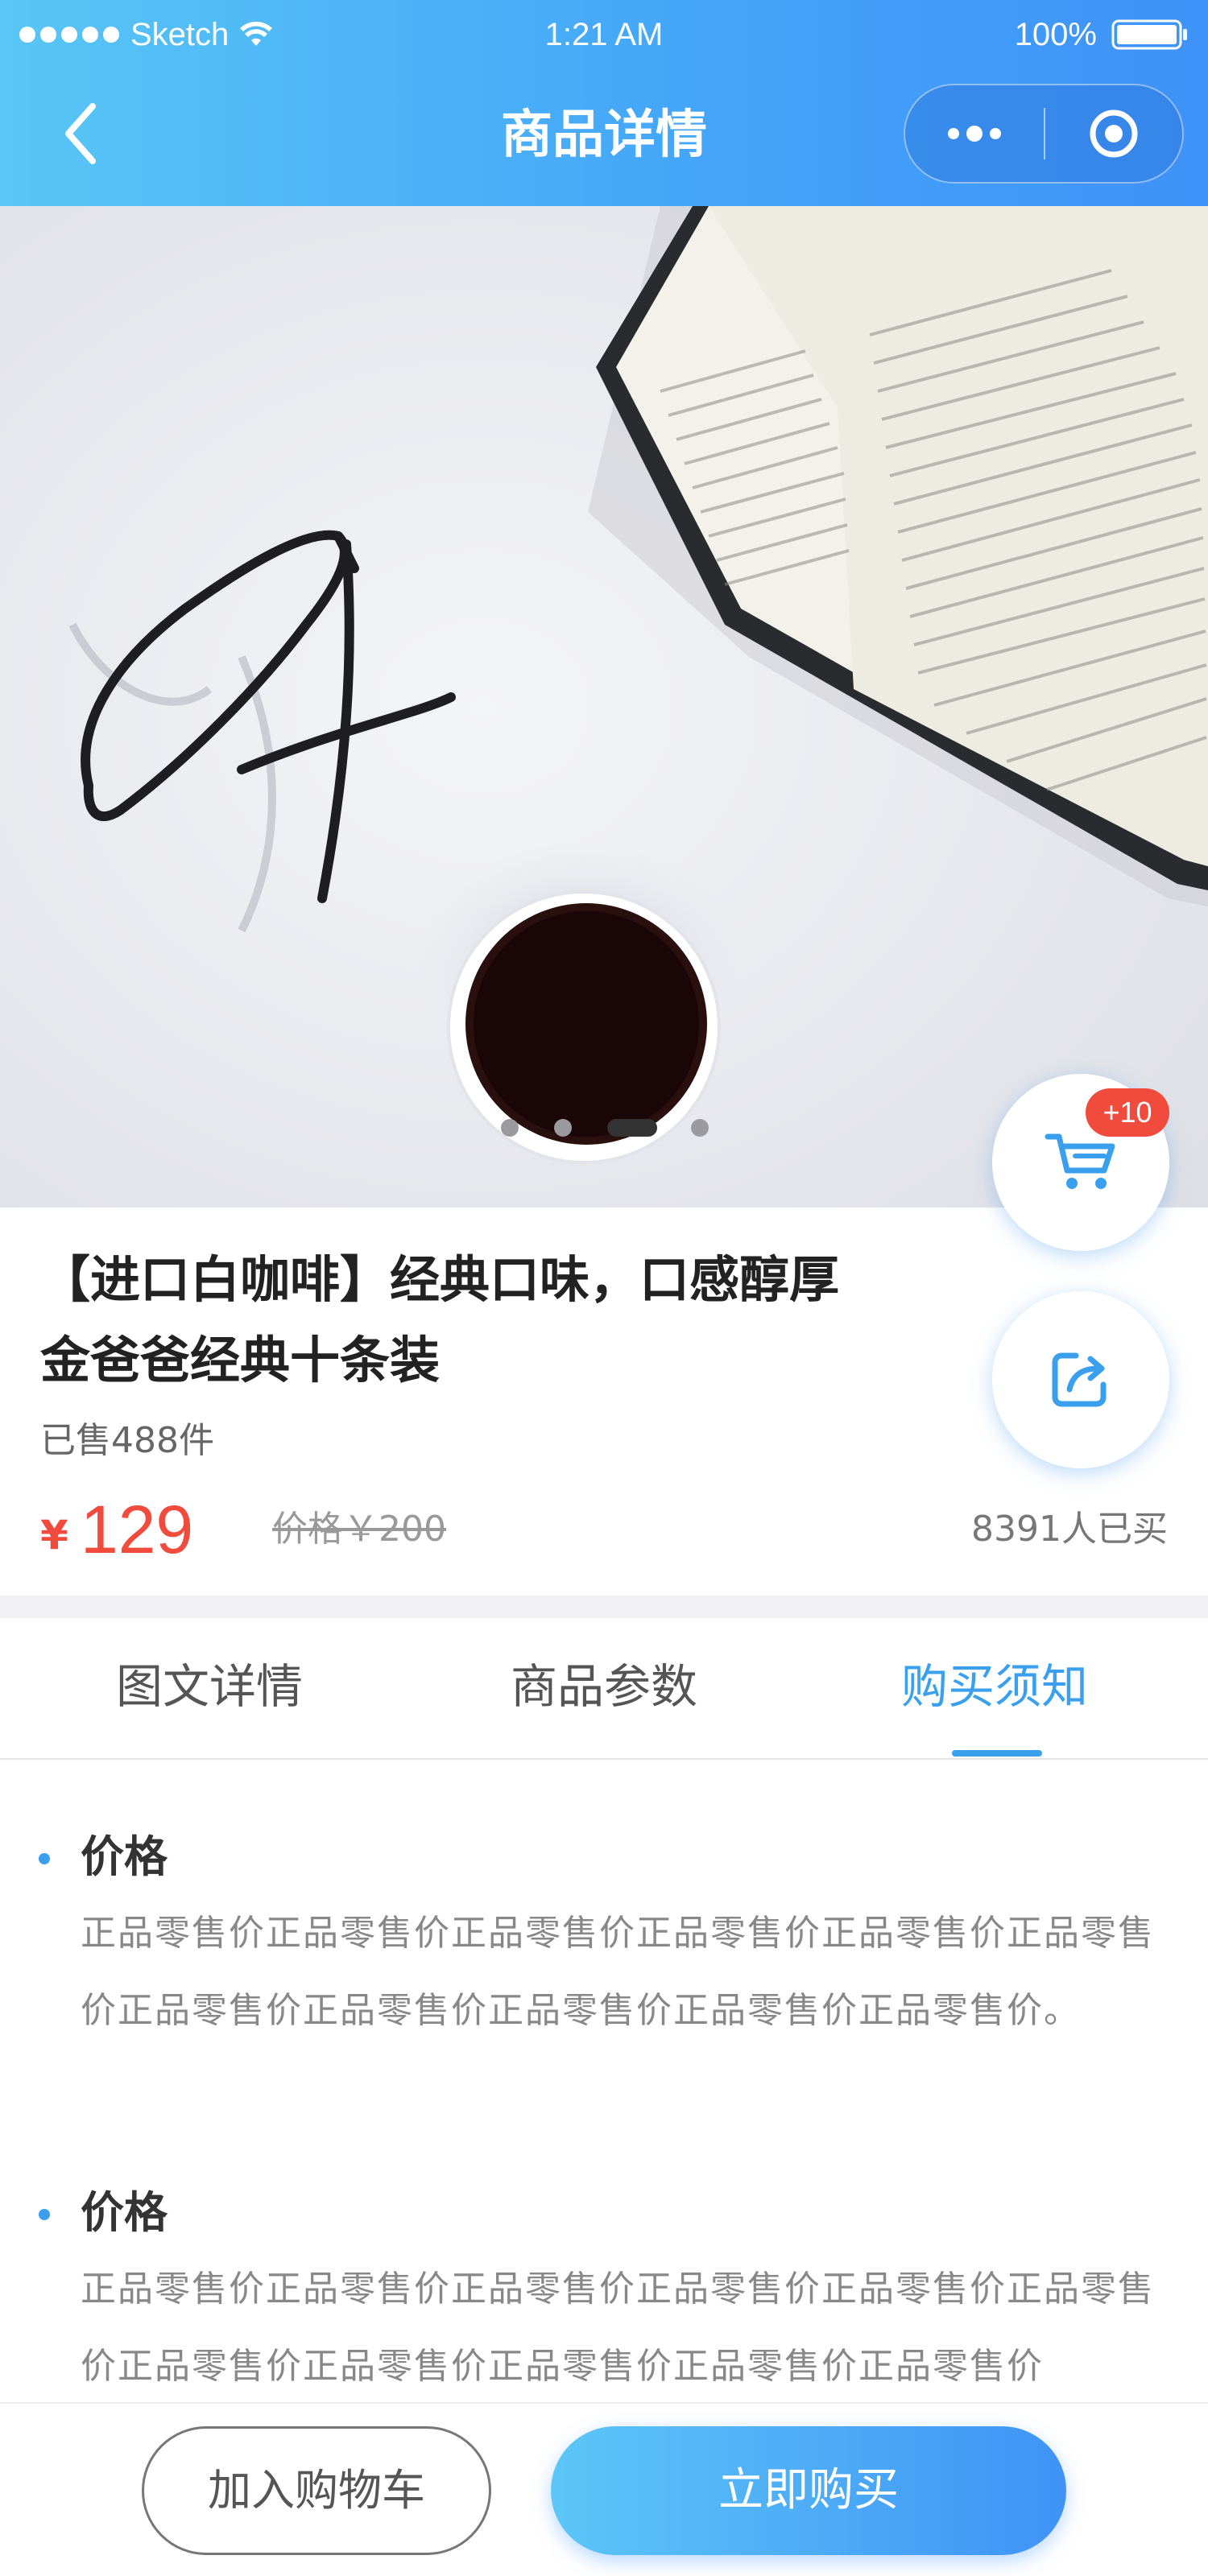  What do you see at coordinates (604, 36) in the screenshot?
I see `status-bar: Sketch 1:21 AM 100%` at bounding box center [604, 36].